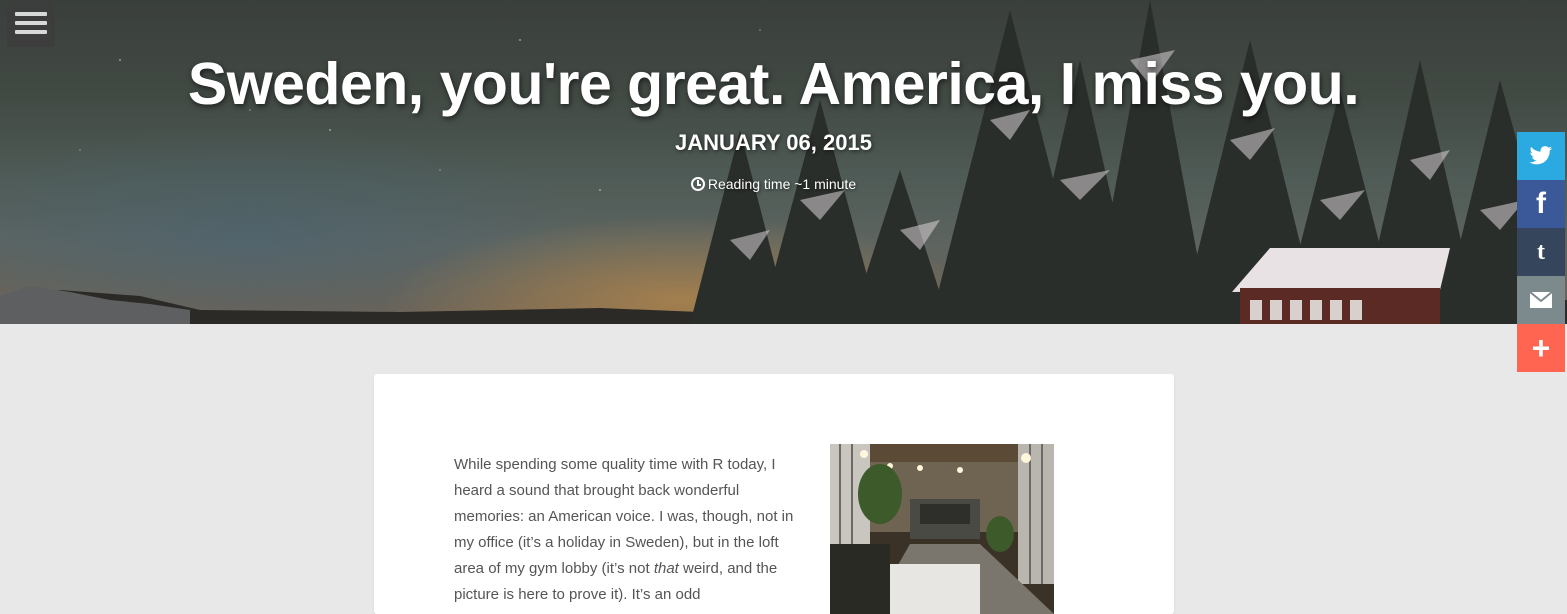  I want to click on tumblr-share-button: t, so click(1541, 252).